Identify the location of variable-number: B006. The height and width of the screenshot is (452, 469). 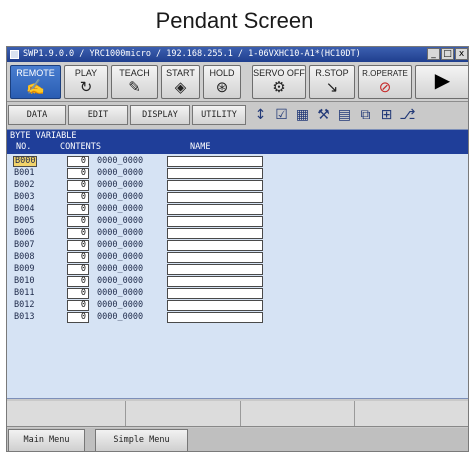
(25, 233).